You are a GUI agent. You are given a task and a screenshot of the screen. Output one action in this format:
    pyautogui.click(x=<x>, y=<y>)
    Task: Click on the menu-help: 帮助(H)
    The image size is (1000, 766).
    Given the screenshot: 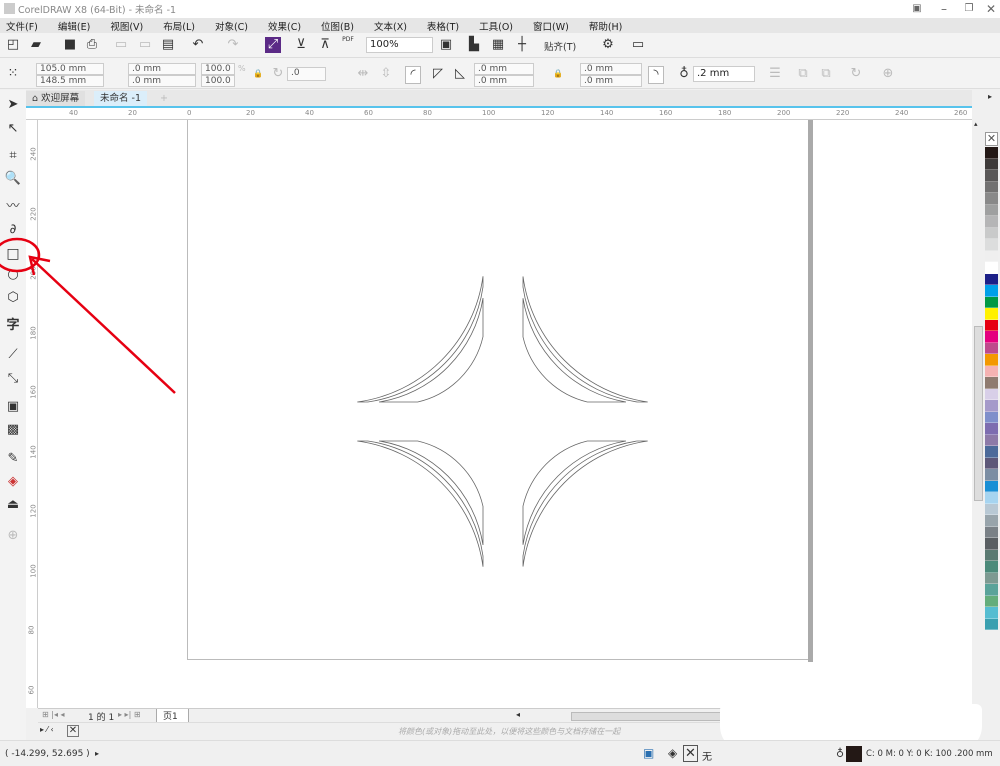 What is the action you would take?
    pyautogui.click(x=606, y=26)
    